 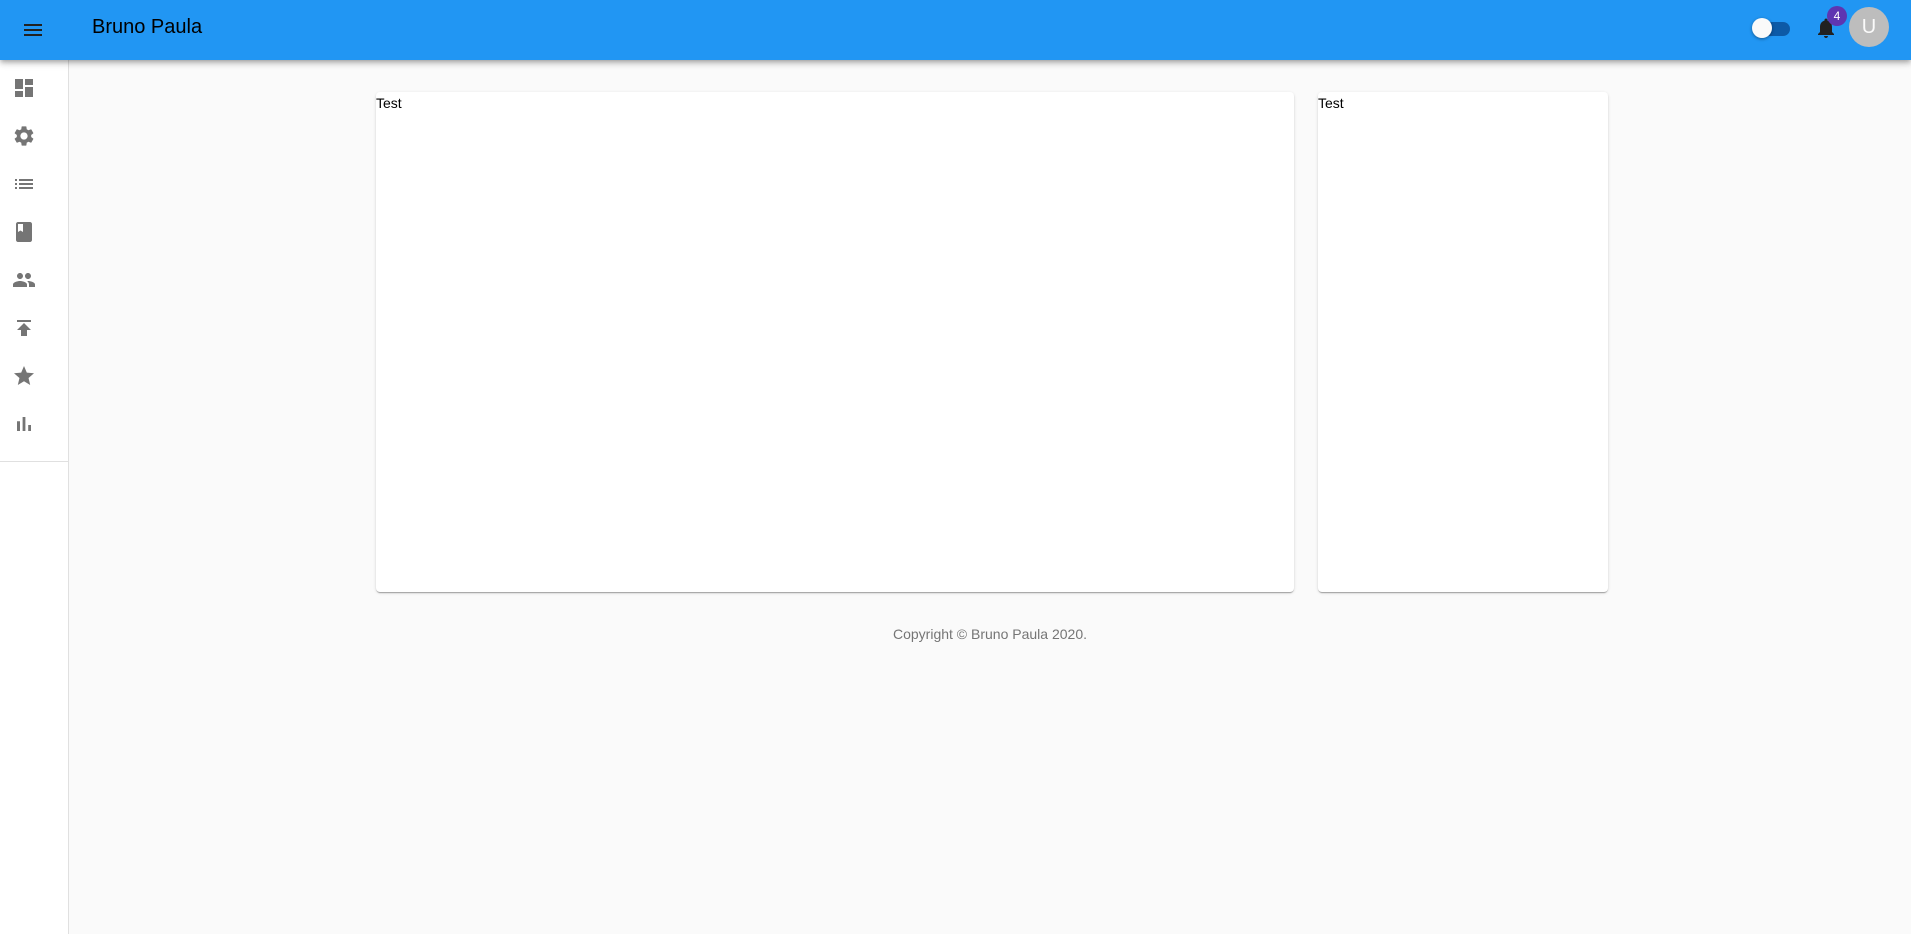 I want to click on toggle-thumb, so click(x=1762, y=28).